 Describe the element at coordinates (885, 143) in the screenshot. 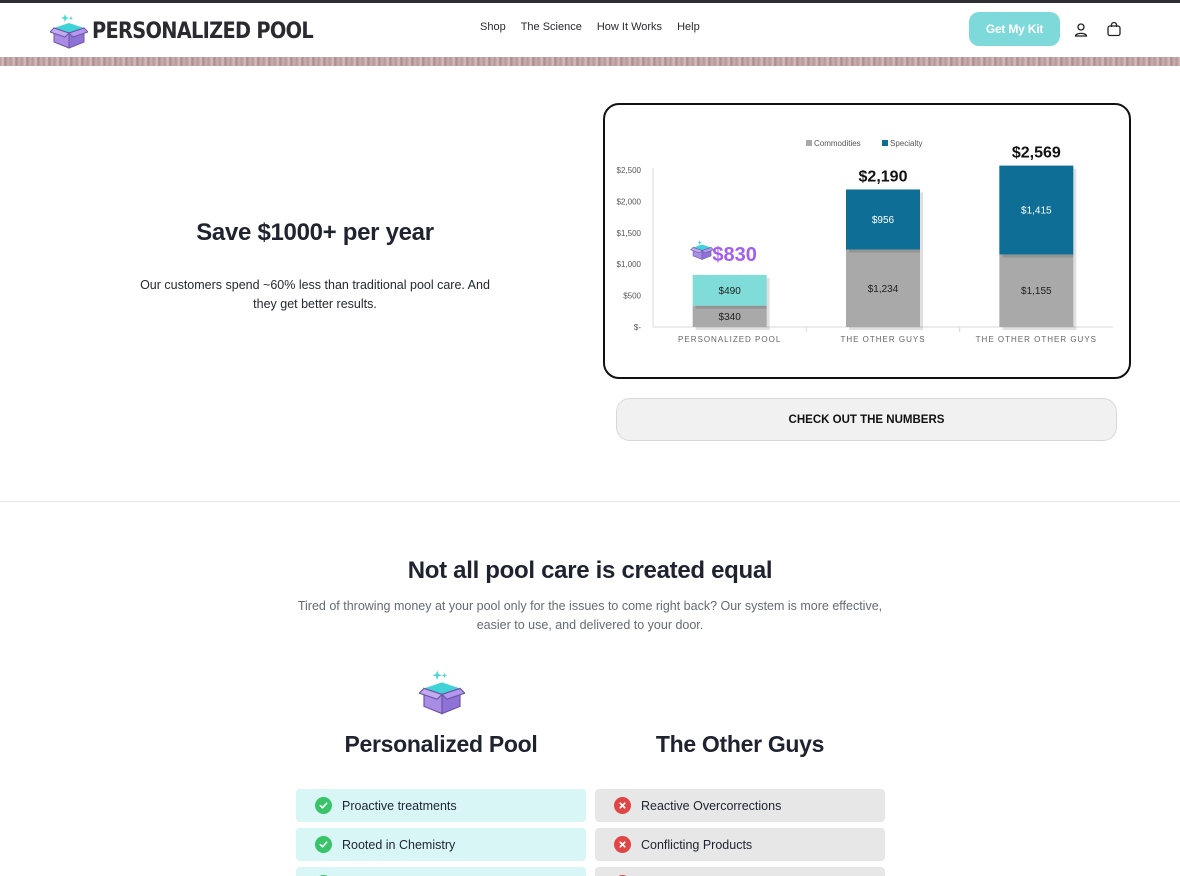

I see `legend-swatch-specialty` at that location.